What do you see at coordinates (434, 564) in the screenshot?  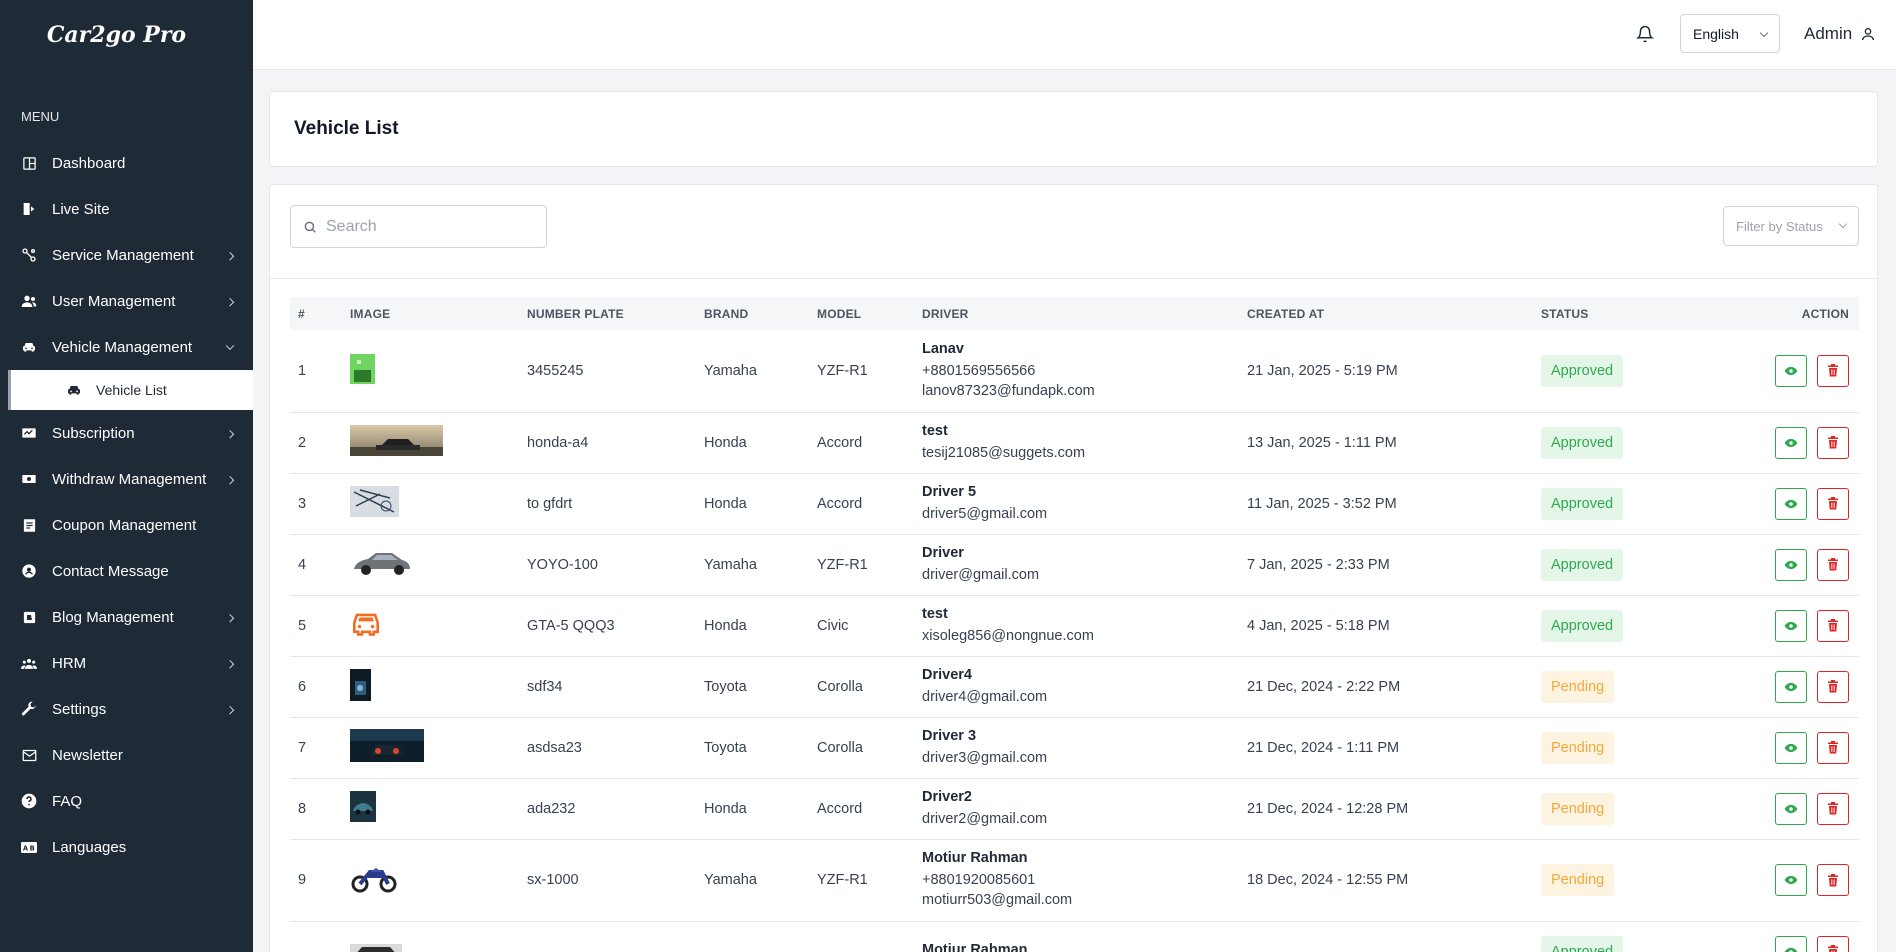 I see `silver-sedan-image` at bounding box center [434, 564].